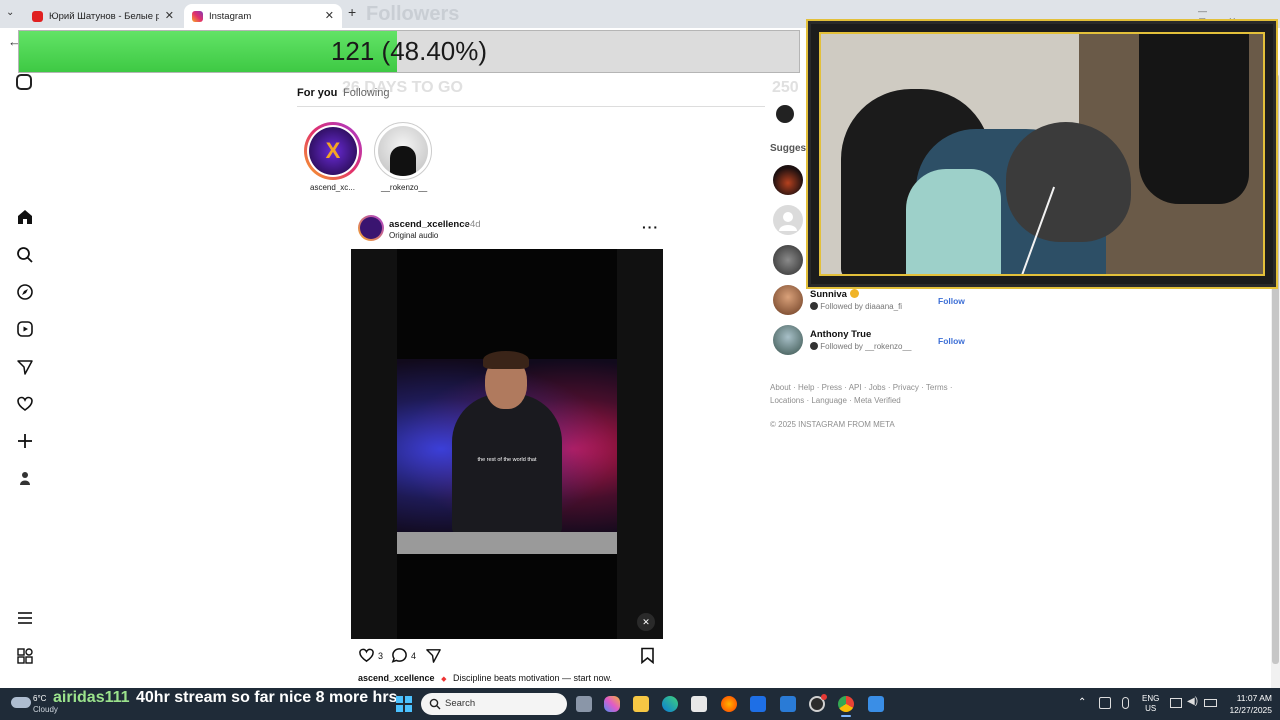 The width and height of the screenshot is (1280, 720). What do you see at coordinates (317, 93) in the screenshot?
I see `tab-for-you: For you` at bounding box center [317, 93].